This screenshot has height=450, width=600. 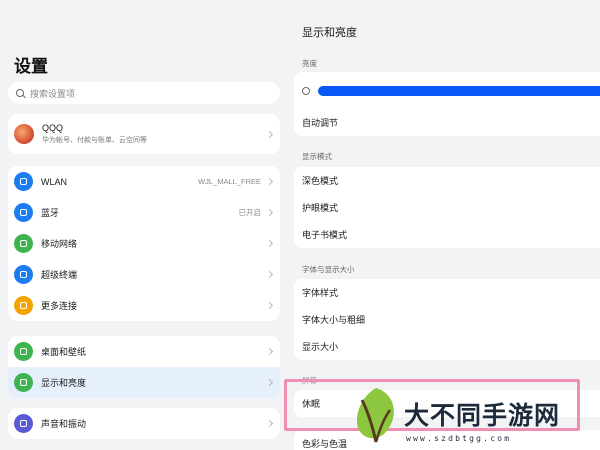 I want to click on sidebar-item-super-device: 超级终端, so click(x=144, y=274).